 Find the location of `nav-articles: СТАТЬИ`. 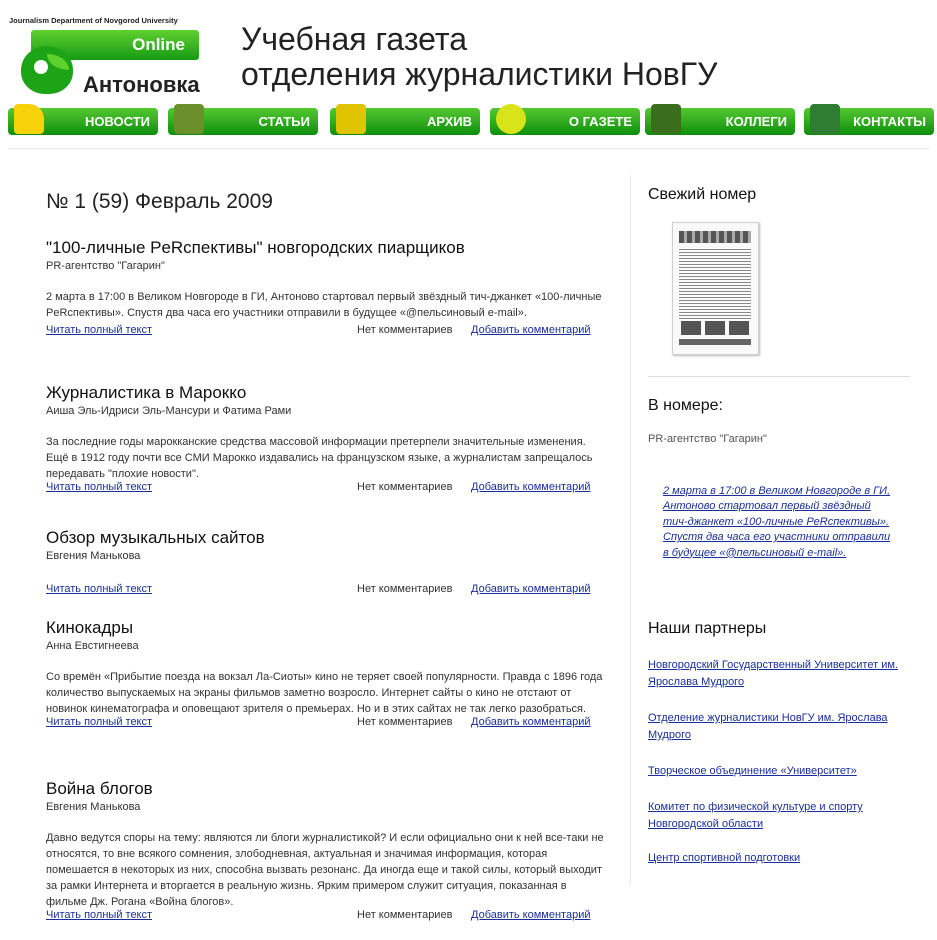

nav-articles: СТАТЬИ is located at coordinates (243, 119).